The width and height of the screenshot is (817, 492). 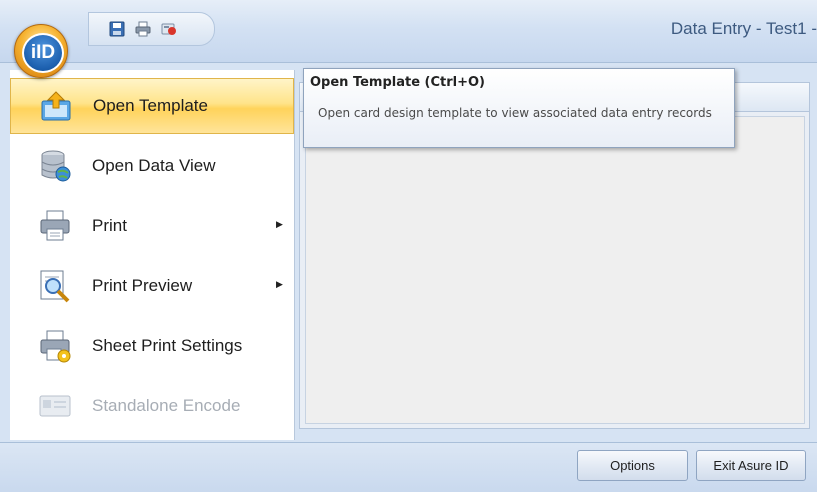 I want to click on menu-item-label: Open Template, so click(x=150, y=105).